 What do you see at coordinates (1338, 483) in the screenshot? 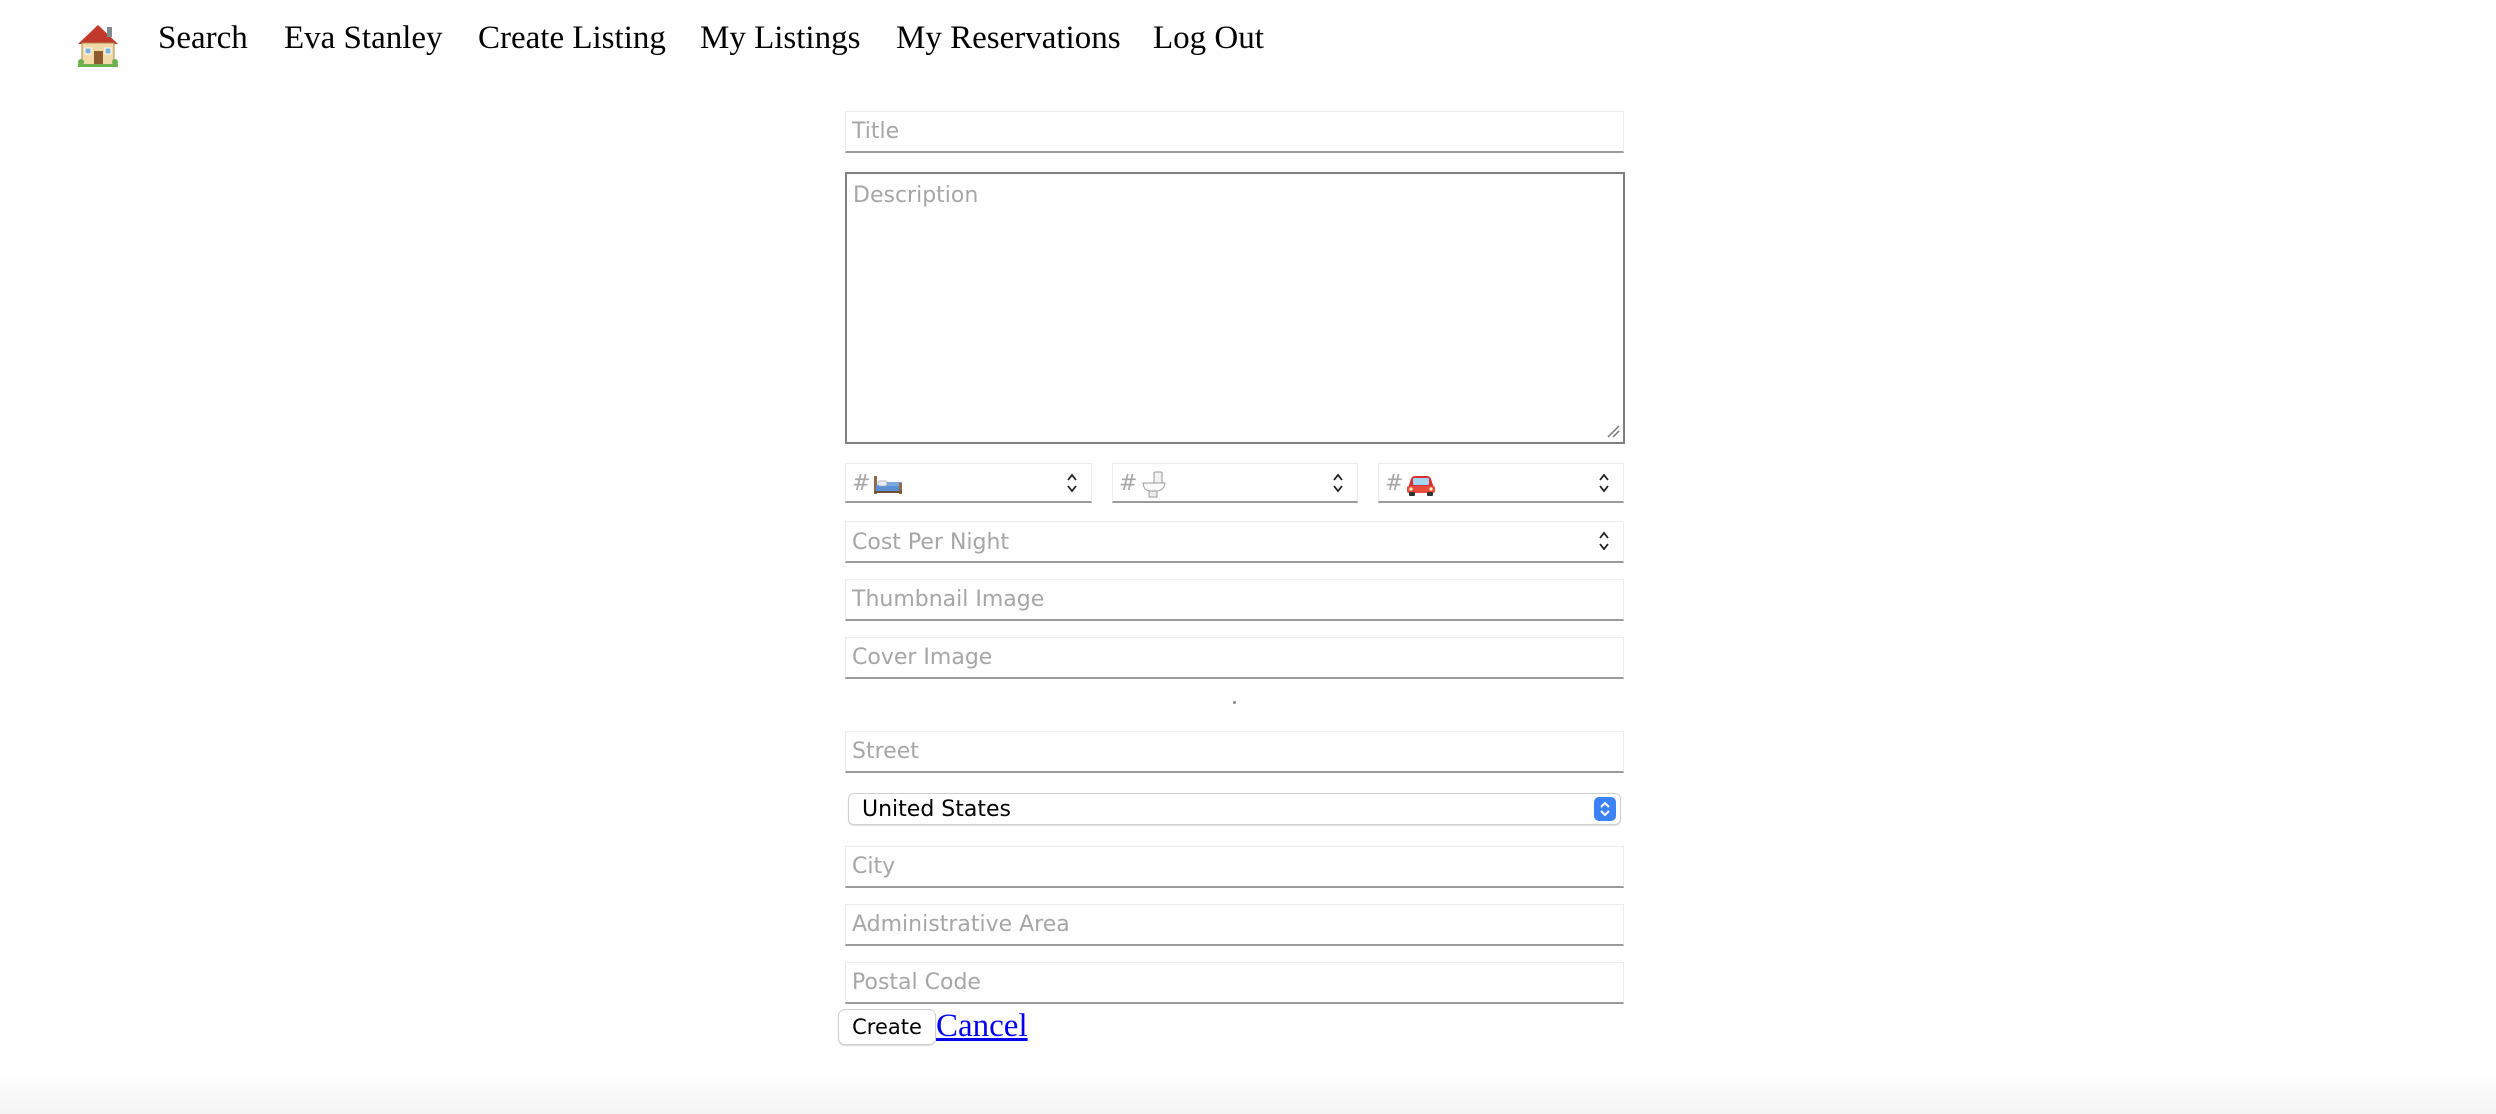
I see `bathrooms-stepper-icon` at bounding box center [1338, 483].